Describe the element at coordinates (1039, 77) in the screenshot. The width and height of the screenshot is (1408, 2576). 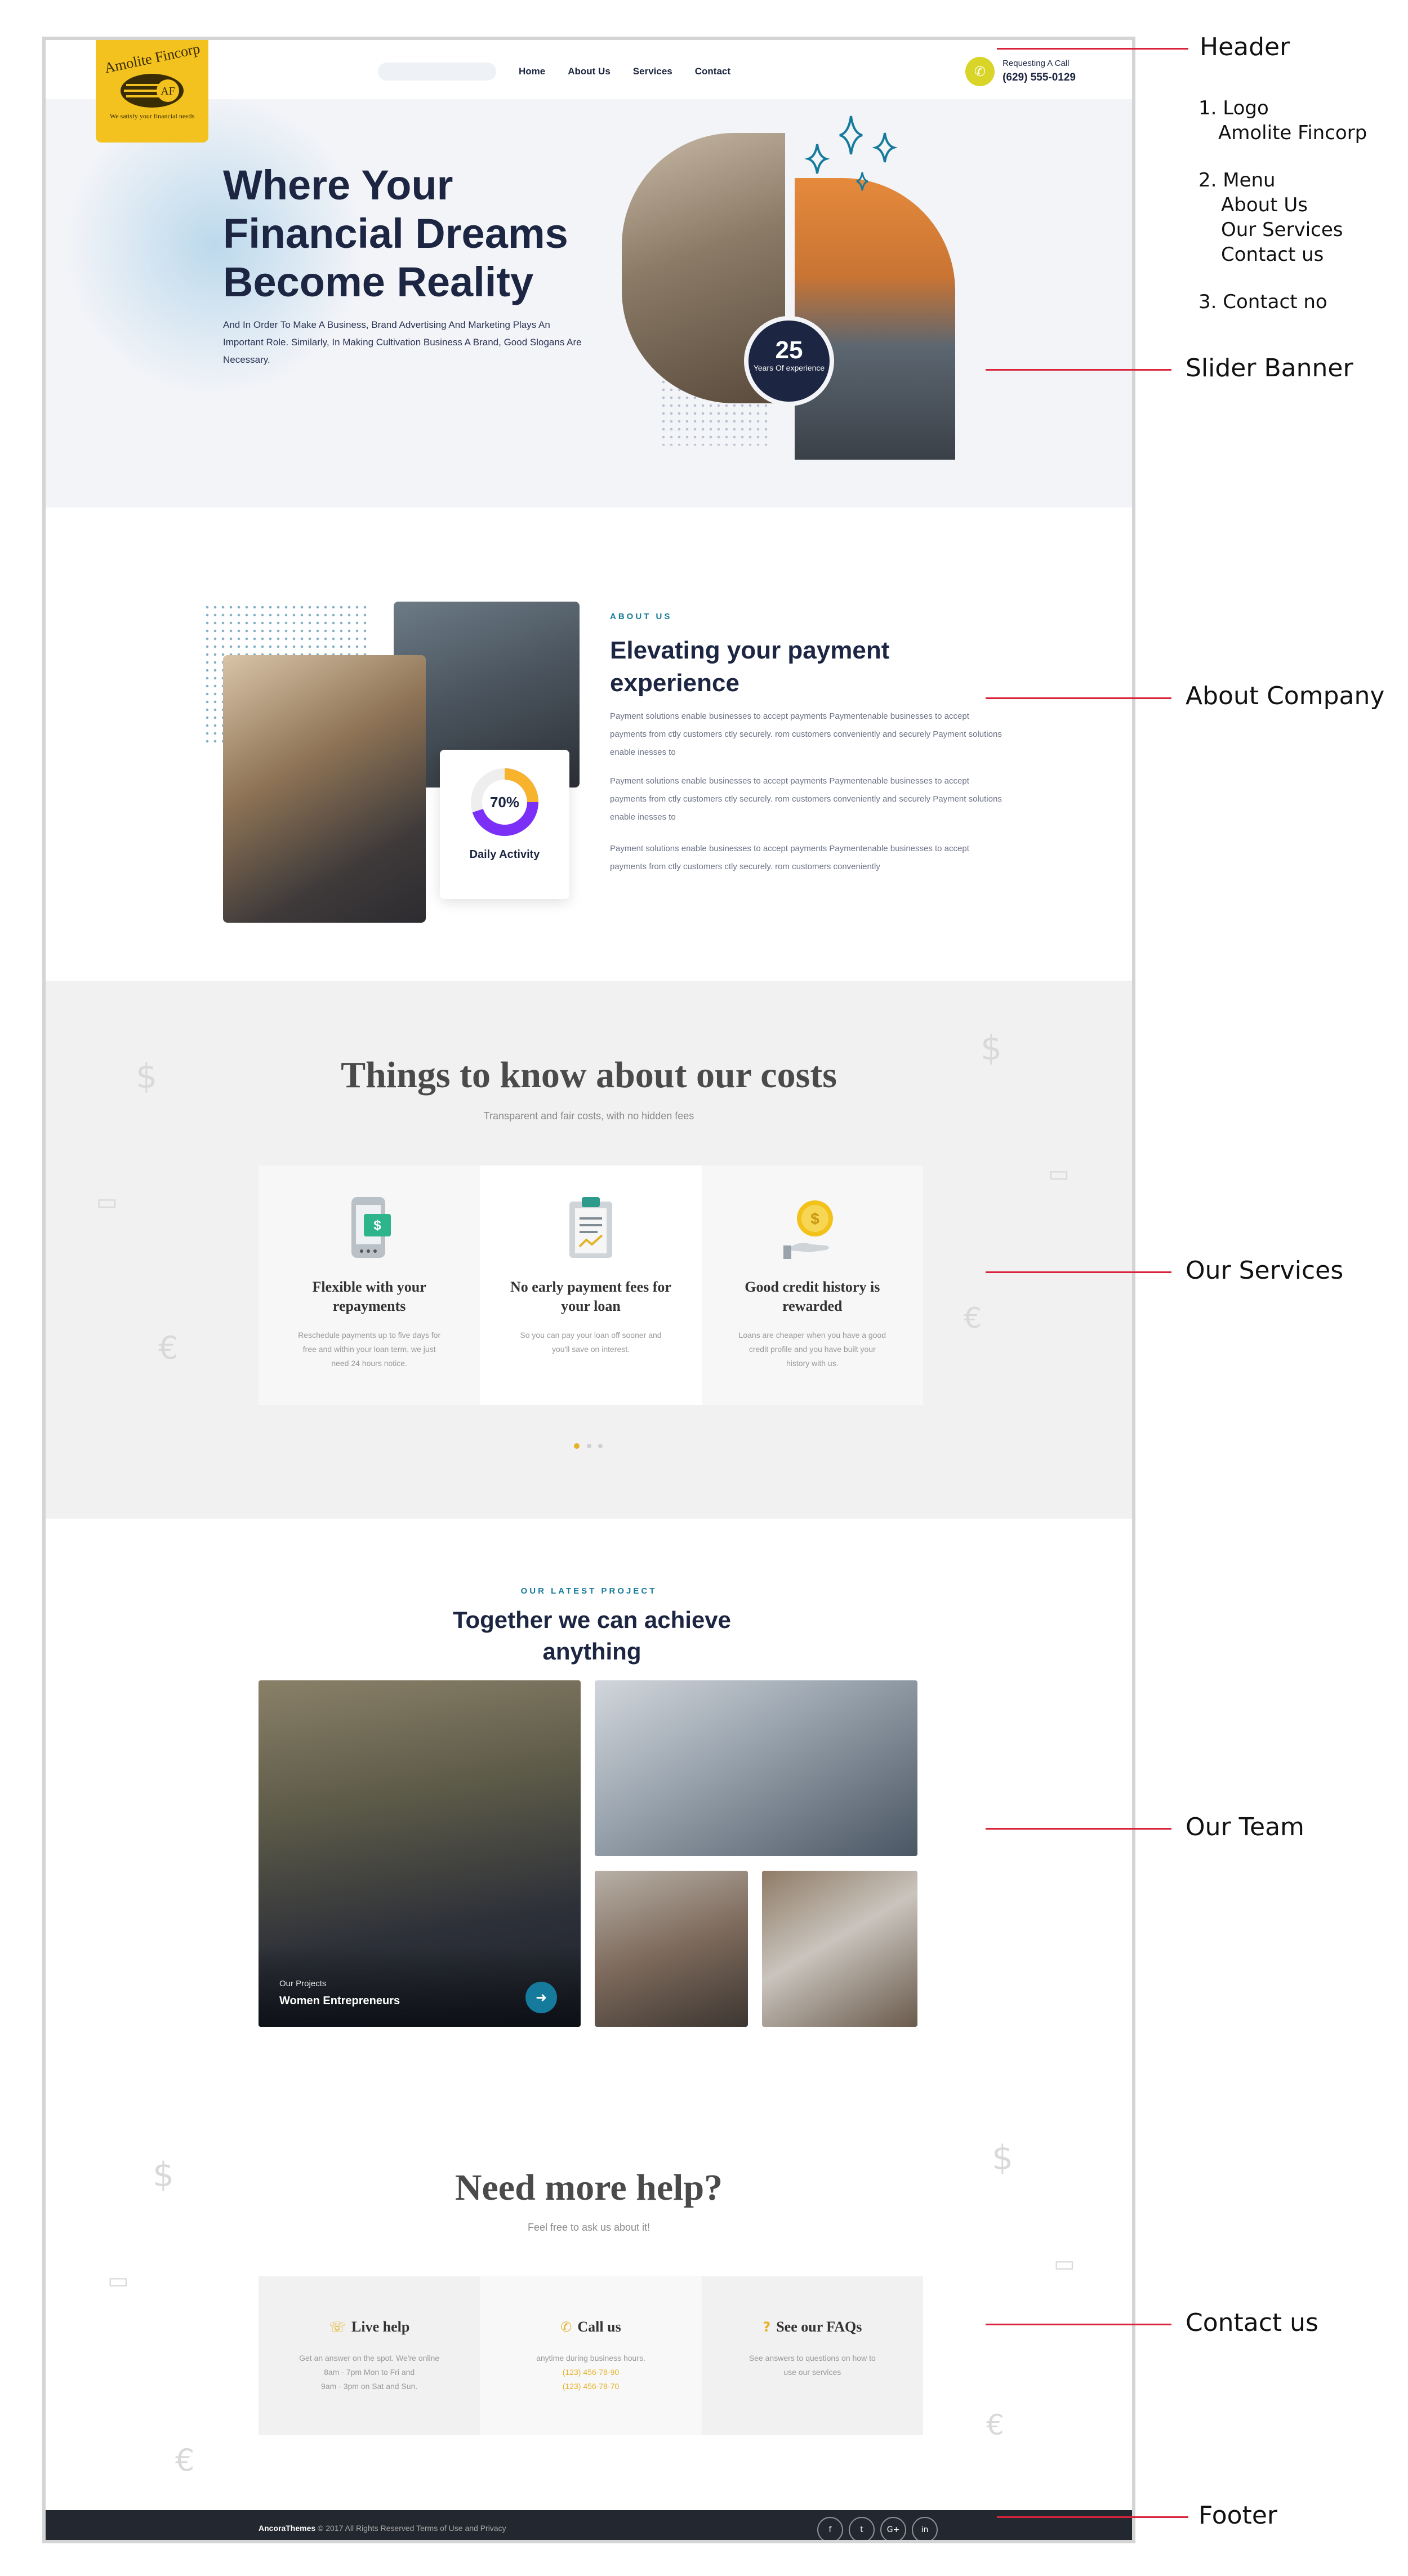
I see `call-number: (629) 555-0129` at that location.